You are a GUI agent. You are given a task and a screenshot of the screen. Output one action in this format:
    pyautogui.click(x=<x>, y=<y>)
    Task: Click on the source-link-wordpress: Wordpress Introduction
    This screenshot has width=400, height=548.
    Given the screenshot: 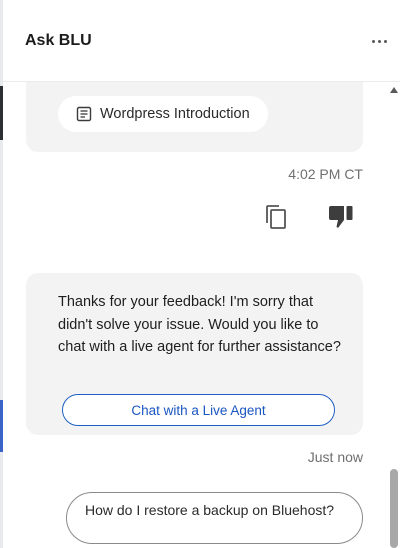 What is the action you would take?
    pyautogui.click(x=163, y=114)
    